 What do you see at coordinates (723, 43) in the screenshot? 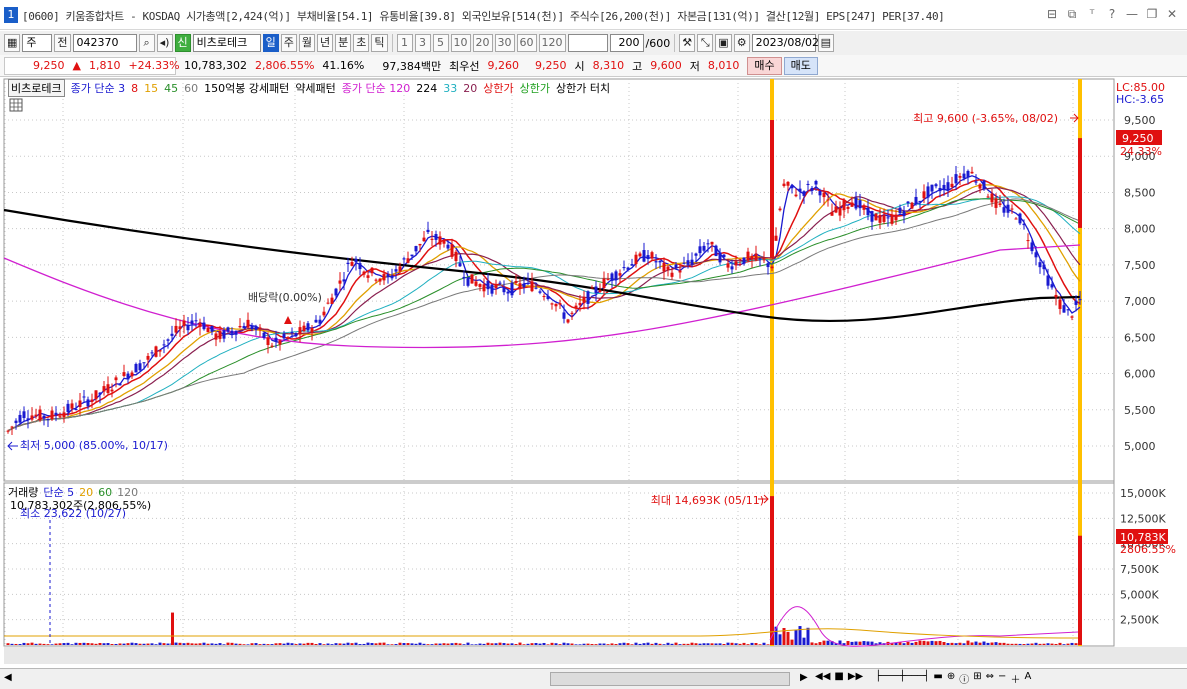
I see `save-icon: ▣` at bounding box center [723, 43].